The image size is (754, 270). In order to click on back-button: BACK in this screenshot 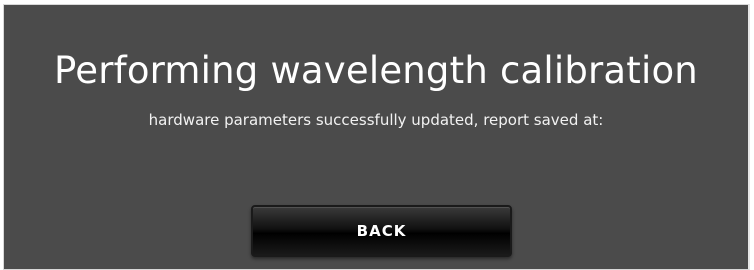, I will do `click(381, 231)`.